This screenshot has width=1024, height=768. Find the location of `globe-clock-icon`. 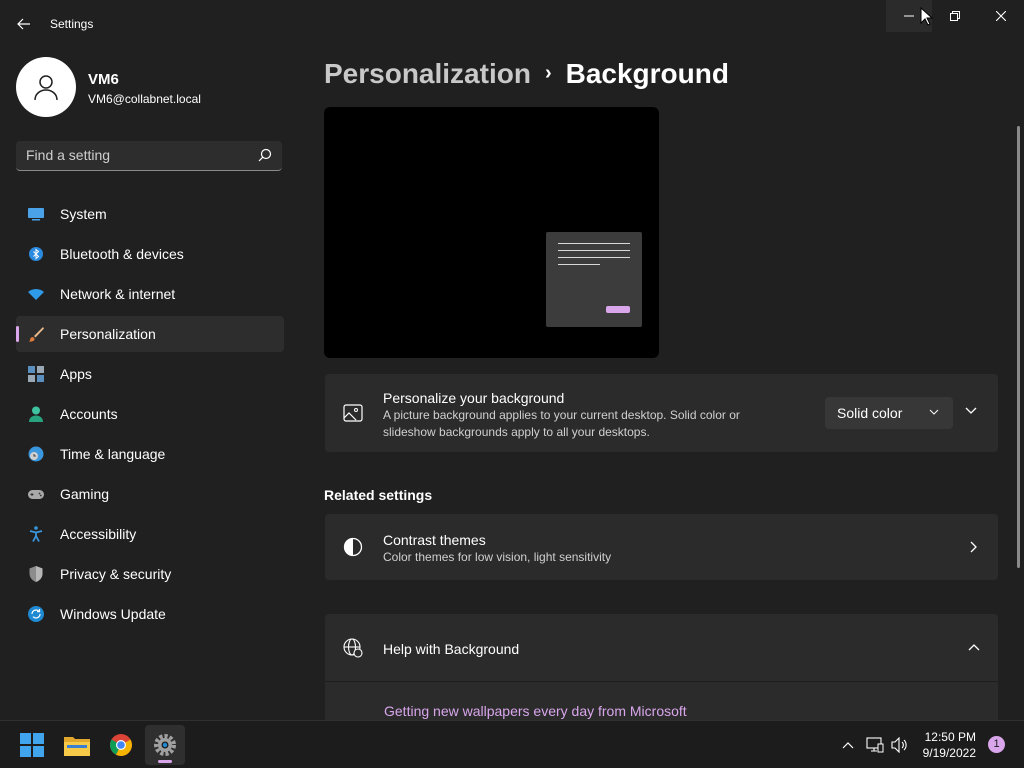

globe-clock-icon is located at coordinates (36, 454).